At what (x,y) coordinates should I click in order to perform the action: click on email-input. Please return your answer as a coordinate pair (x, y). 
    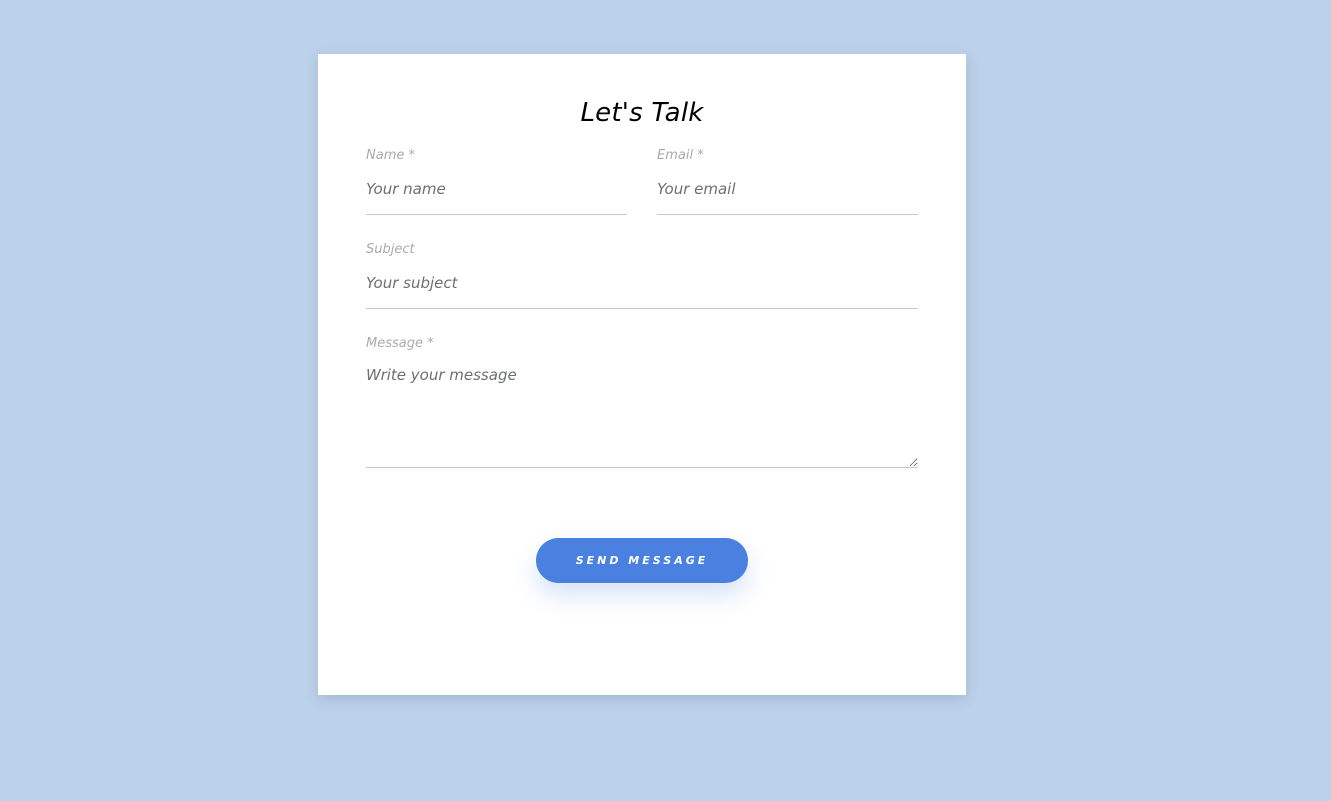
    Looking at the image, I should click on (787, 189).